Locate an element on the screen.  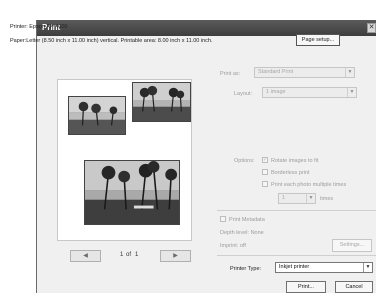
next-page-button: ▶ is located at coordinates (175, 256).